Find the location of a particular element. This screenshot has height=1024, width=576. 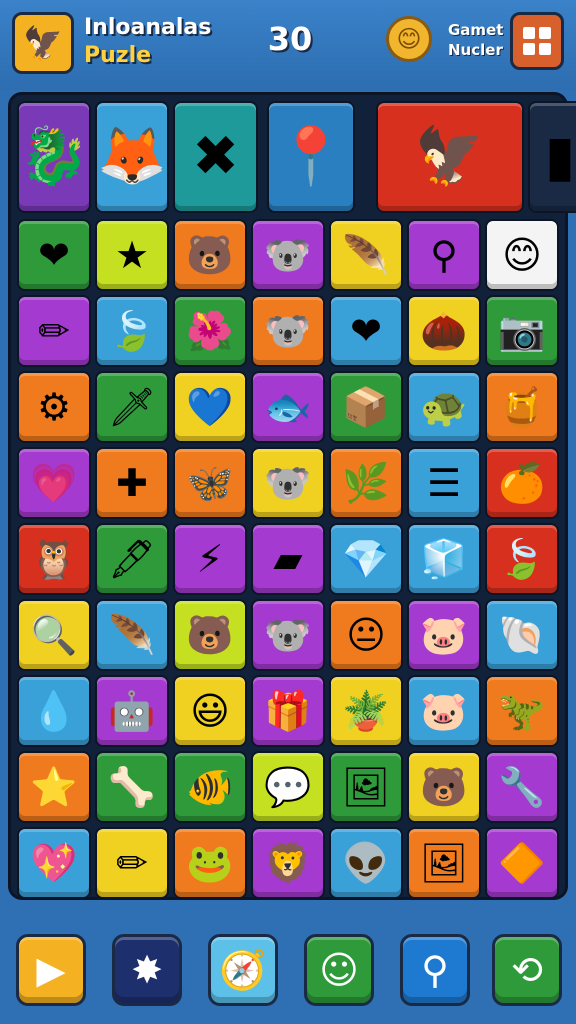

board-tile: ⚲ is located at coordinates (444, 255).